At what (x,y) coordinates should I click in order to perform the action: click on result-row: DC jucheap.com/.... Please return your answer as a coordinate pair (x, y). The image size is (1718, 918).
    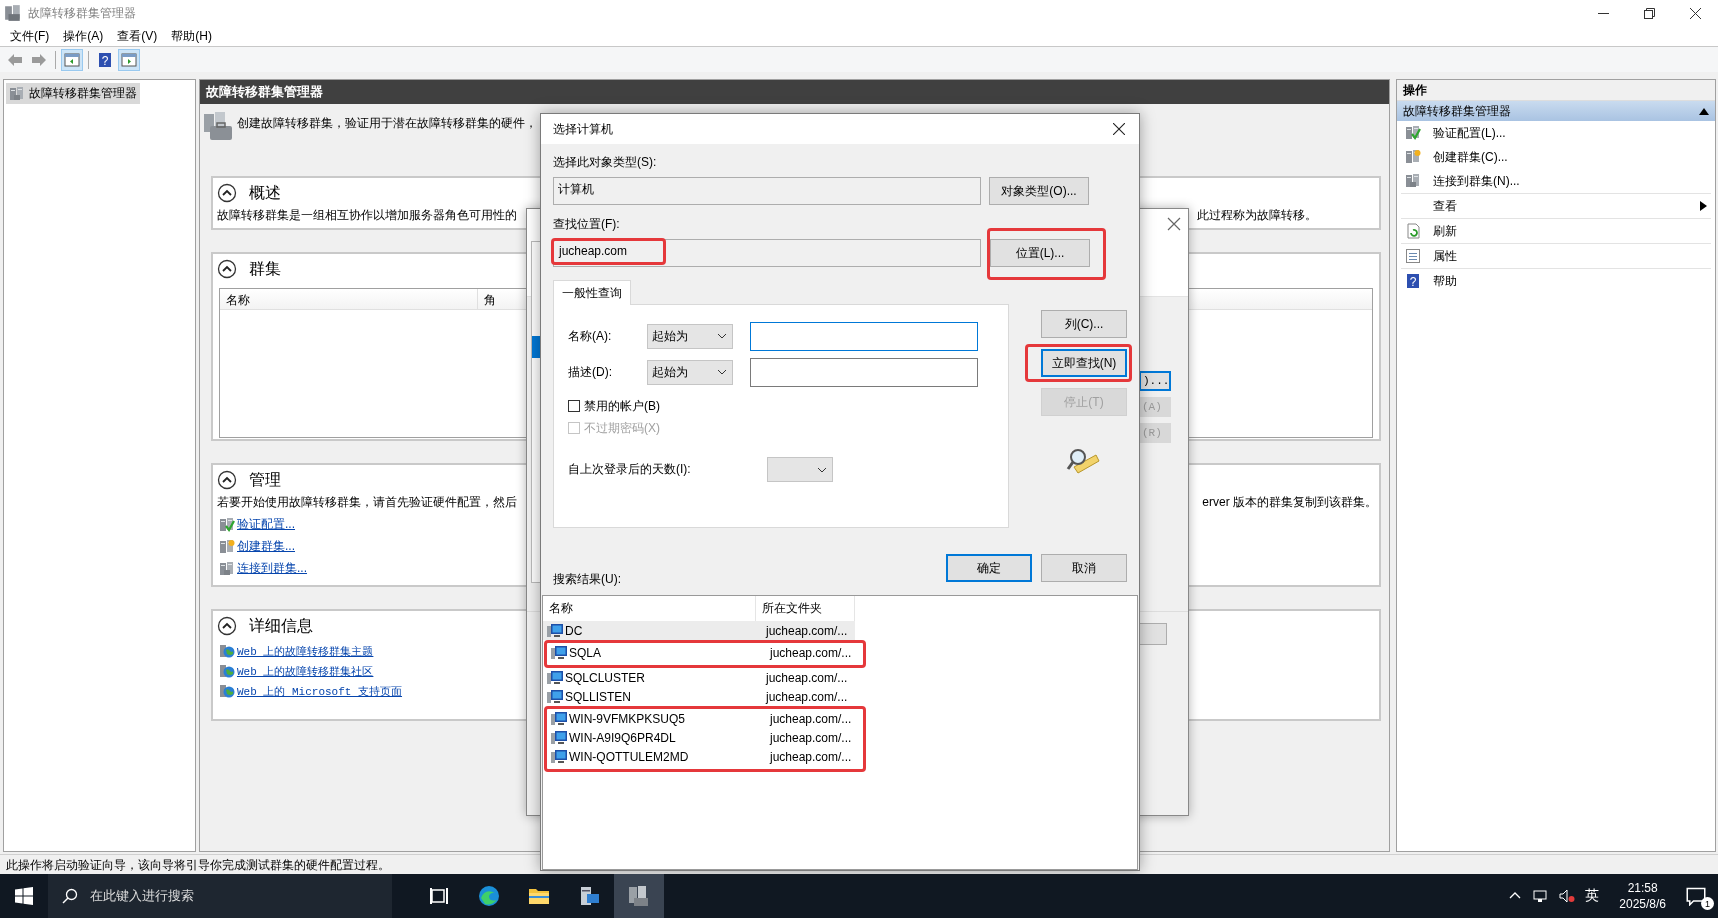
    Looking at the image, I should click on (699, 630).